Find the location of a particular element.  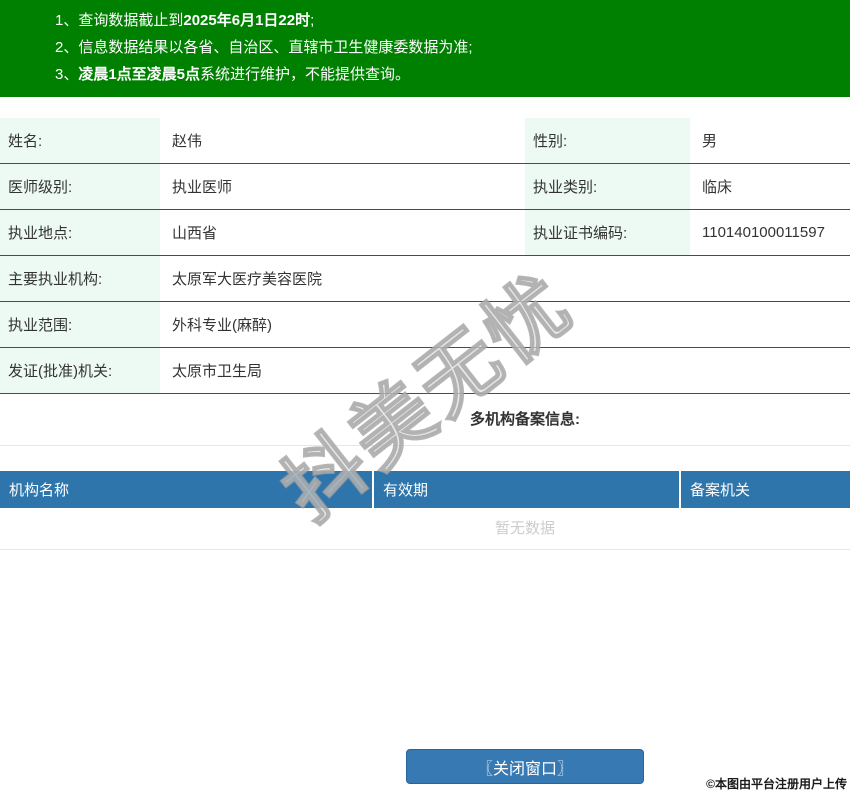

practice-location-value: 山西省 is located at coordinates (342, 232).